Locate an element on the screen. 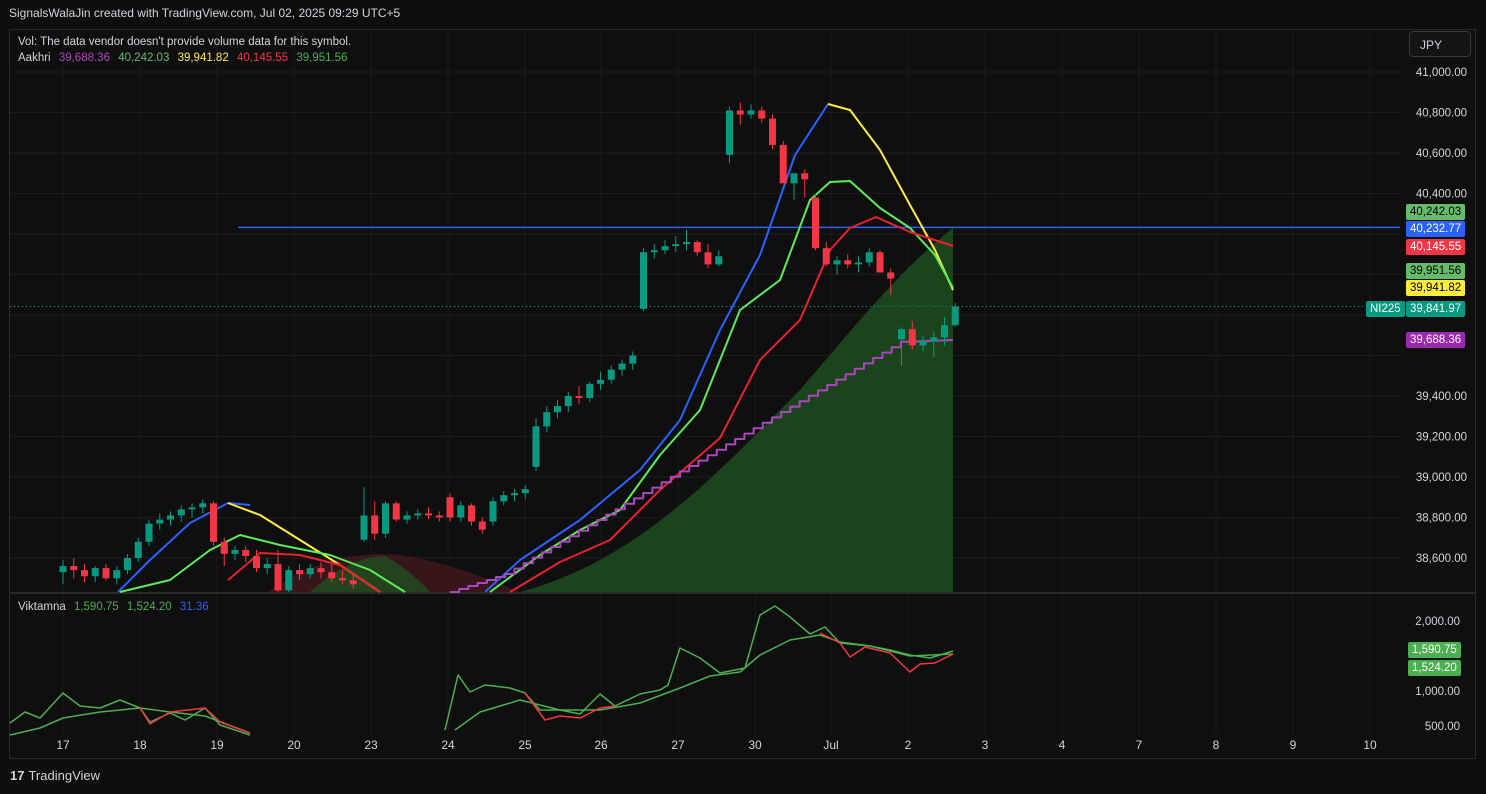  price-axis-tick: 40,400.00 is located at coordinates (1441, 195).